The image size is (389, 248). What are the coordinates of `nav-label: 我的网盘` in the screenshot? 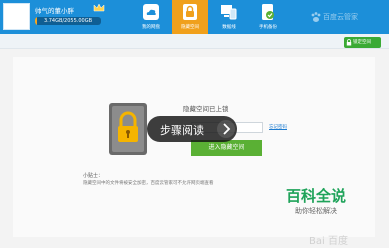 It's located at (151, 27).